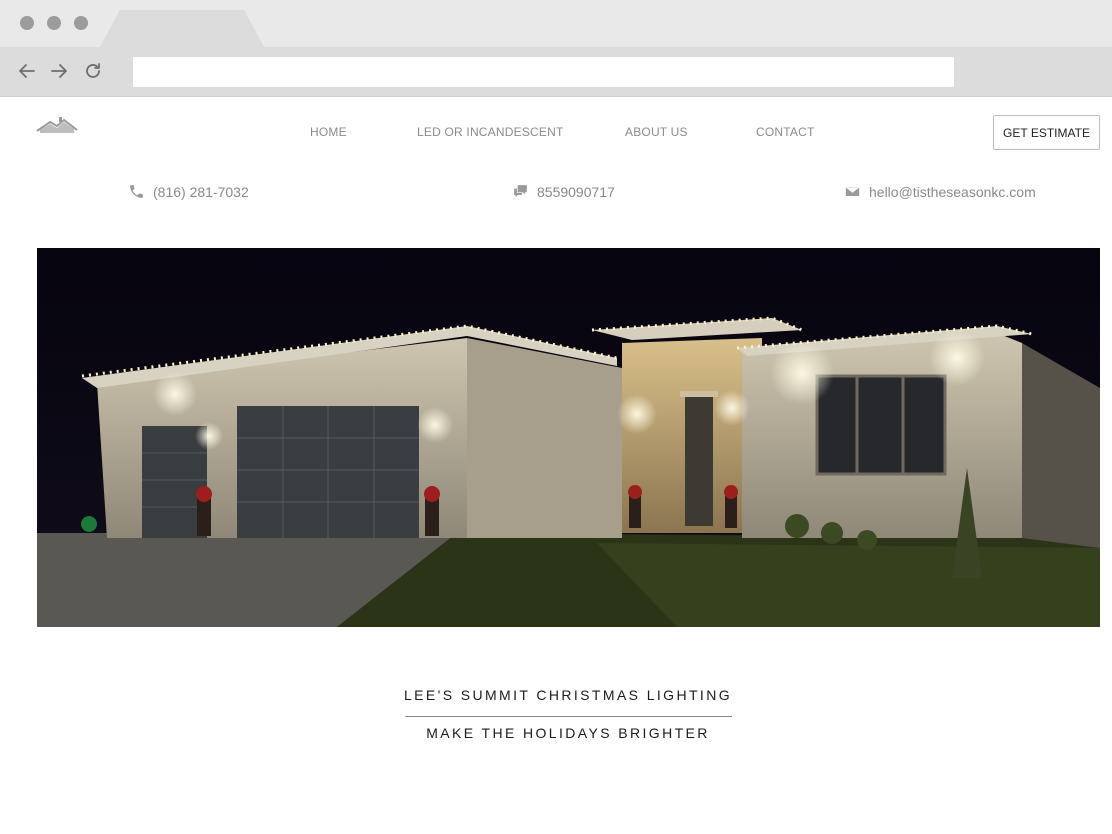 This screenshot has width=1112, height=834. What do you see at coordinates (490, 132) in the screenshot?
I see `nav-led-or-incandescent: LED OR INCANDESCENT` at bounding box center [490, 132].